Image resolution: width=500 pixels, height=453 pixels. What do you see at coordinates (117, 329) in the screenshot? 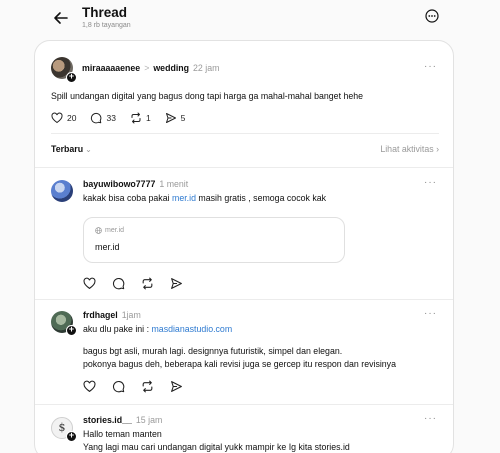
I see `reply-text-part: aku dlu pake ini :` at bounding box center [117, 329].